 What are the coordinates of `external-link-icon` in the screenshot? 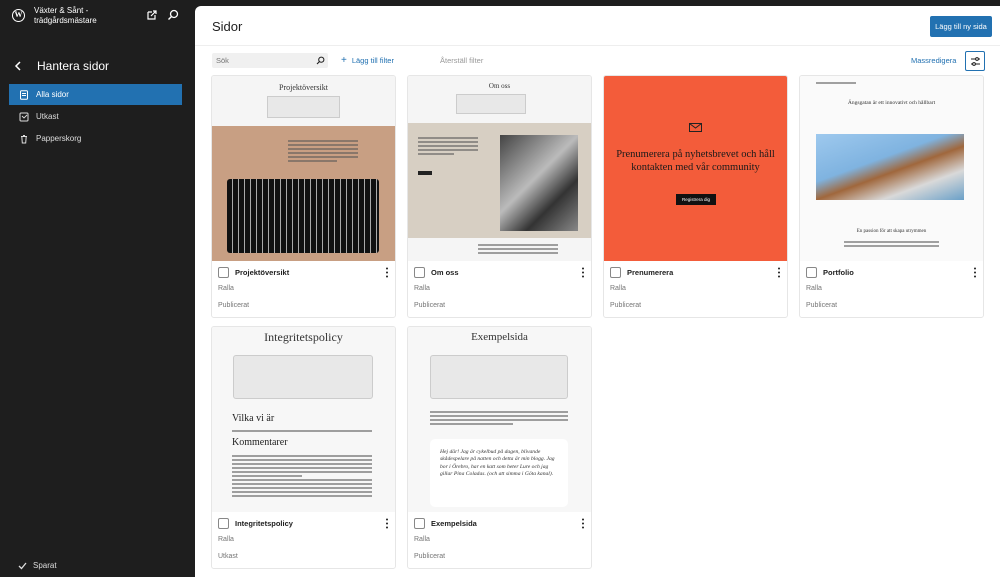 It's located at (152, 15).